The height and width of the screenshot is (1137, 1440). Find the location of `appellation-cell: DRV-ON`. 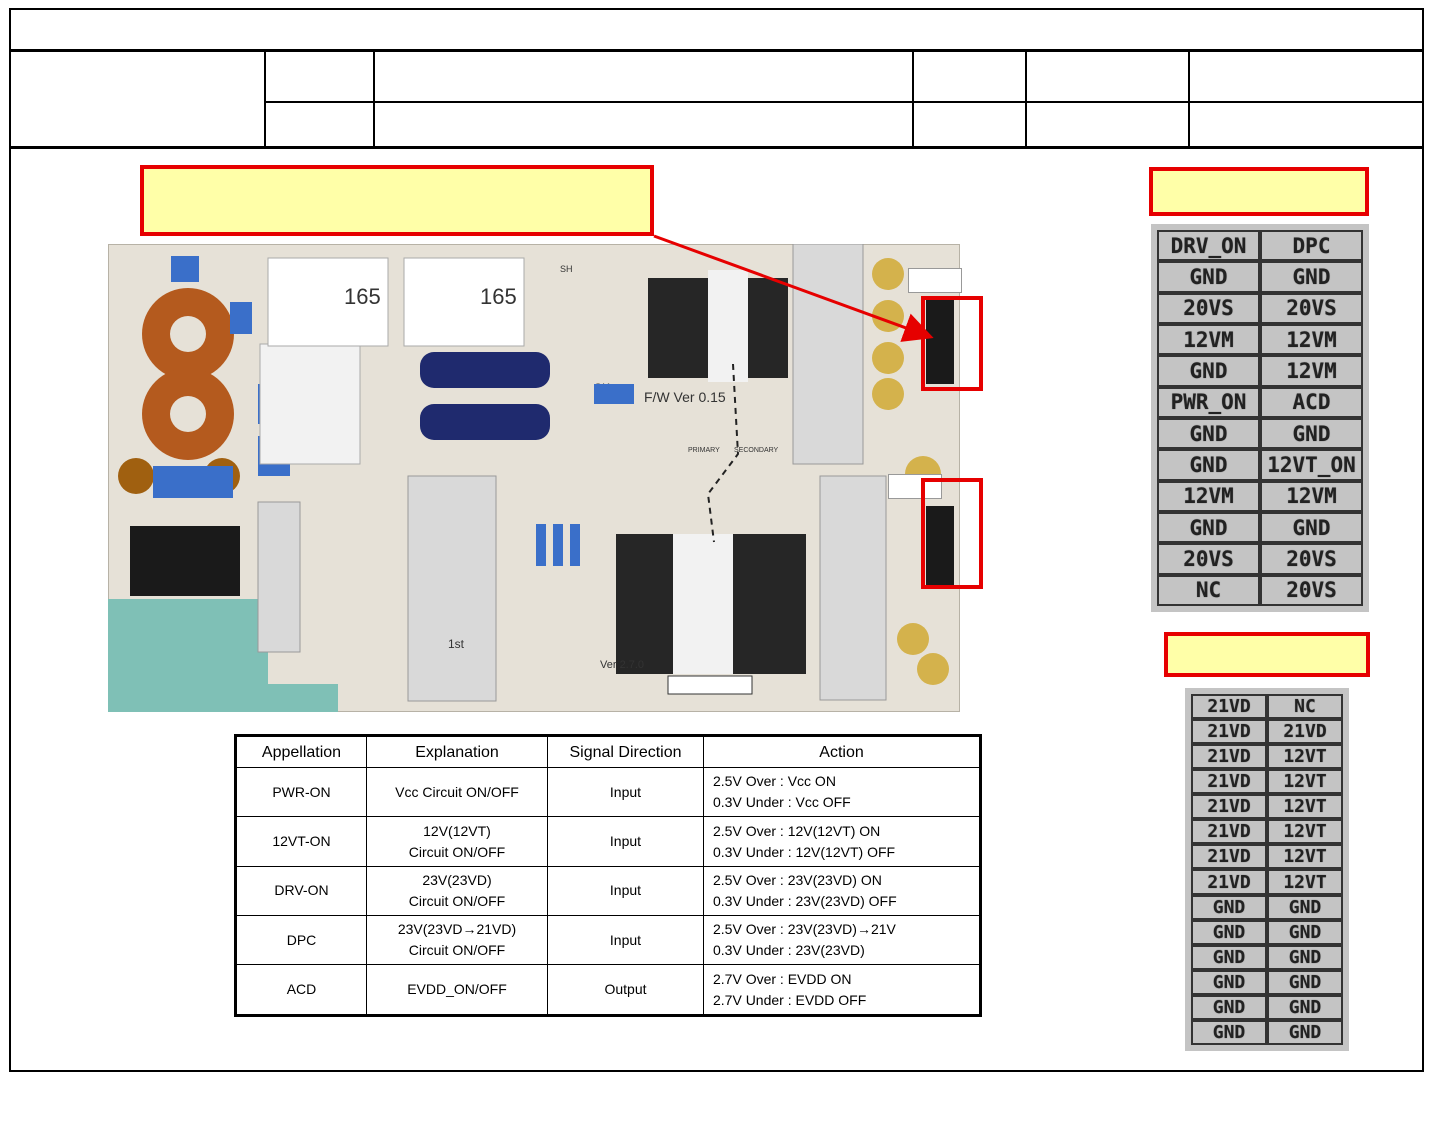

appellation-cell: DRV-ON is located at coordinates (301, 891).